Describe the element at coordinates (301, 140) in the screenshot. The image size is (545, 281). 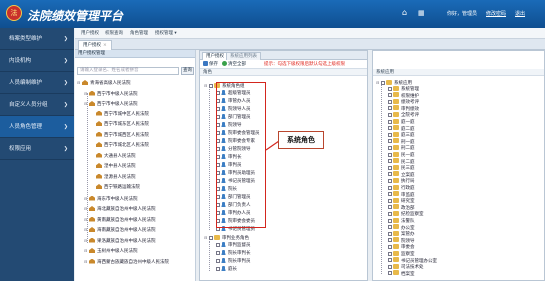
I see `callout-system-role: 系统角色` at that location.